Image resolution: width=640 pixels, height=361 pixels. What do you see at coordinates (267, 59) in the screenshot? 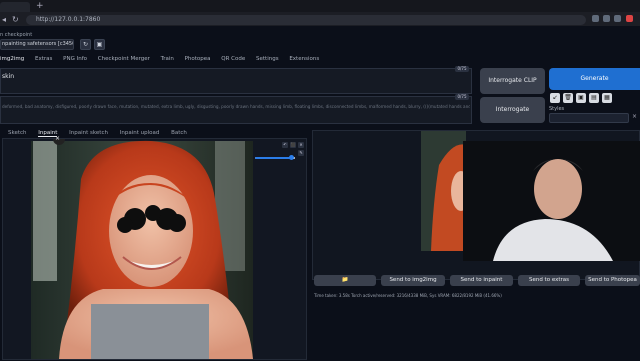
I see `tab-settings: Settings` at bounding box center [267, 59].